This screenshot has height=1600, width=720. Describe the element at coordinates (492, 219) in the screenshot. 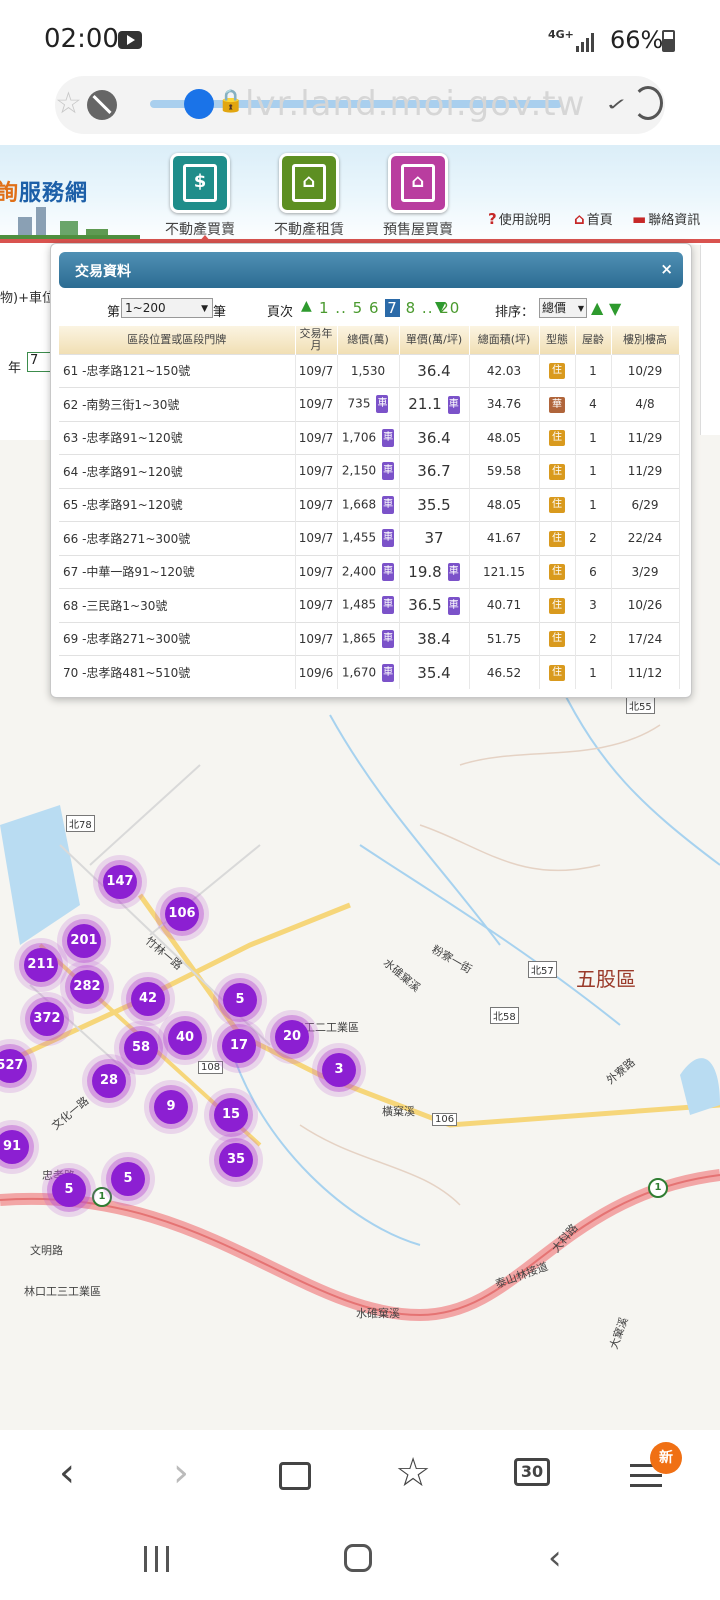

I see `question-icon: ?` at that location.